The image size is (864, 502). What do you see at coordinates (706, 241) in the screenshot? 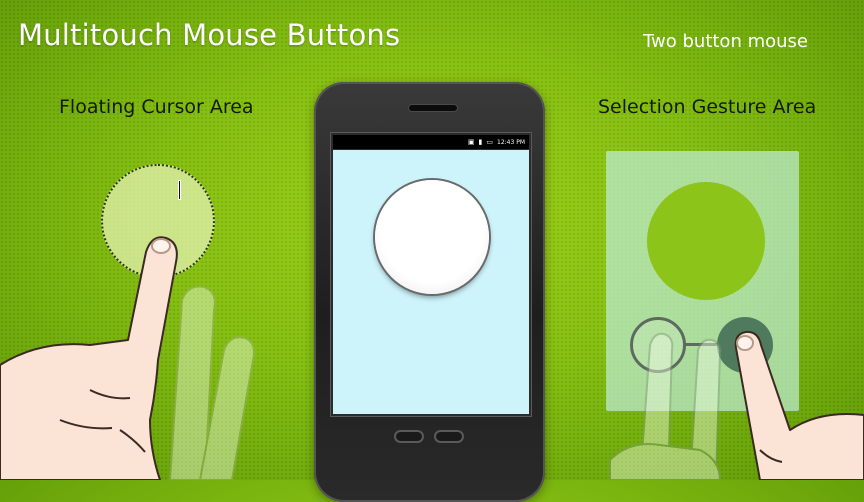
I see `selection-target-circle` at bounding box center [706, 241].